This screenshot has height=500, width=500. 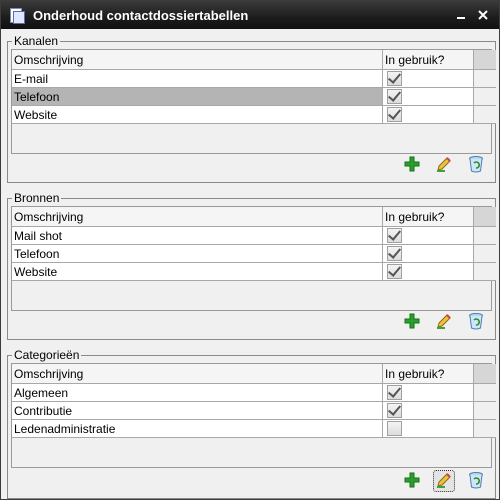 I want to click on table-row: E-mail, so click(x=254, y=78).